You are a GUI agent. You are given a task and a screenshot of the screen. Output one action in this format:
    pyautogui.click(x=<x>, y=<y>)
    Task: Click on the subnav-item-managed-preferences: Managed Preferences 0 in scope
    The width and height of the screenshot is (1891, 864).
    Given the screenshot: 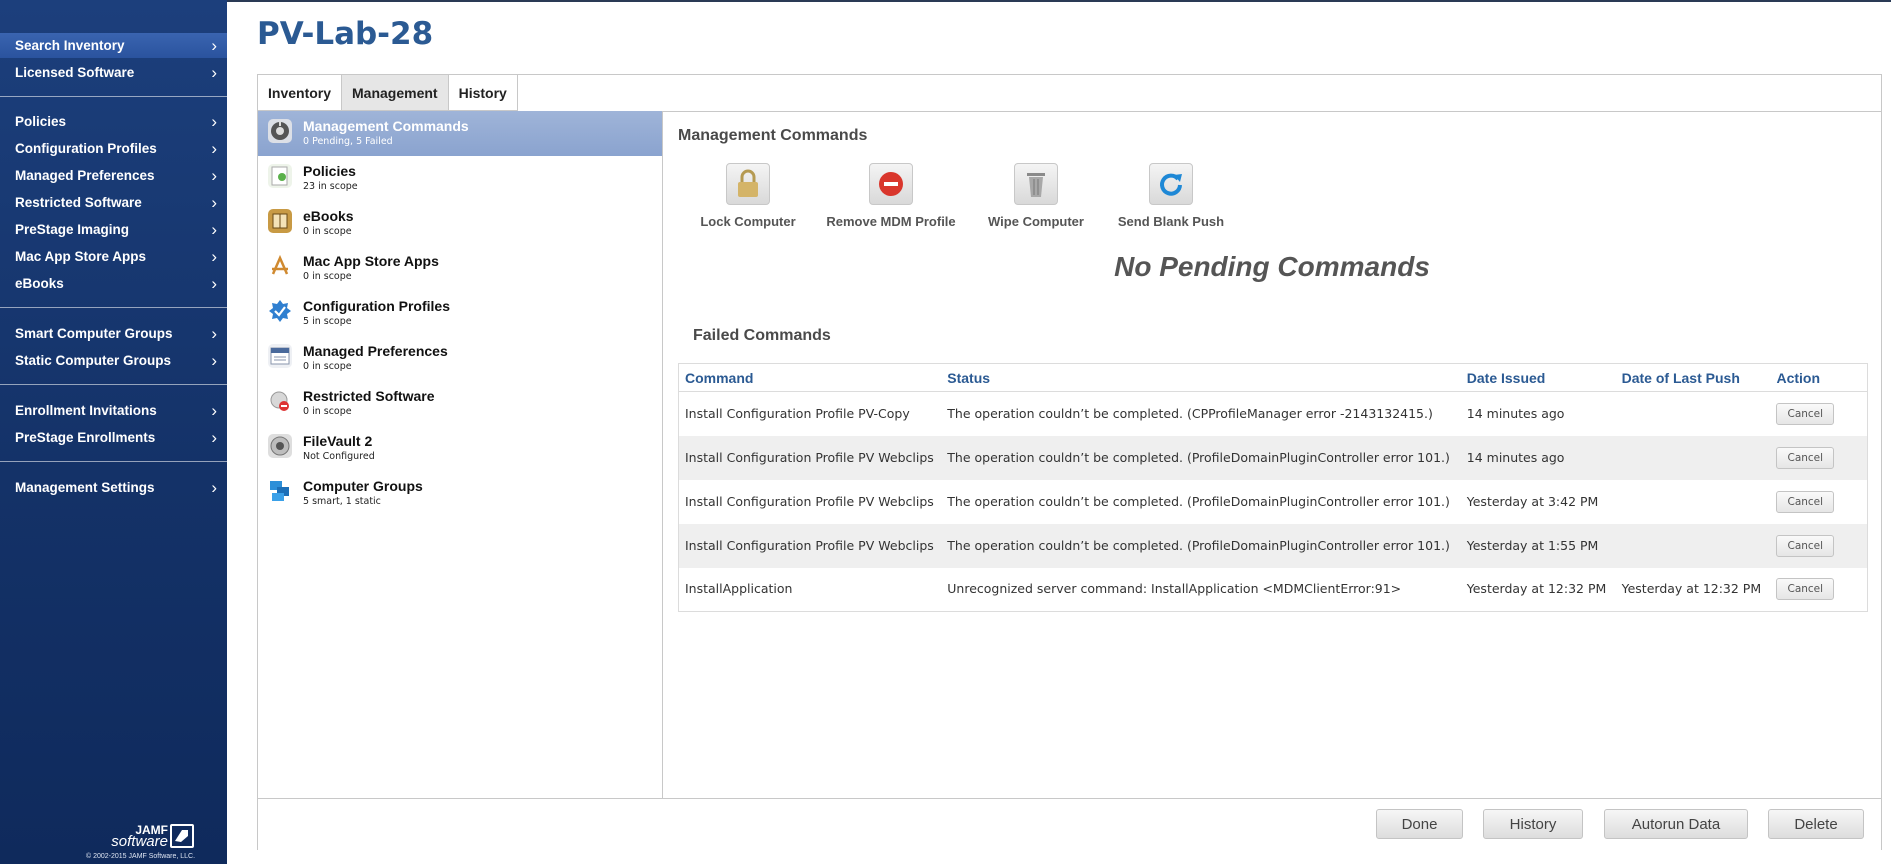 What is the action you would take?
    pyautogui.click(x=460, y=358)
    